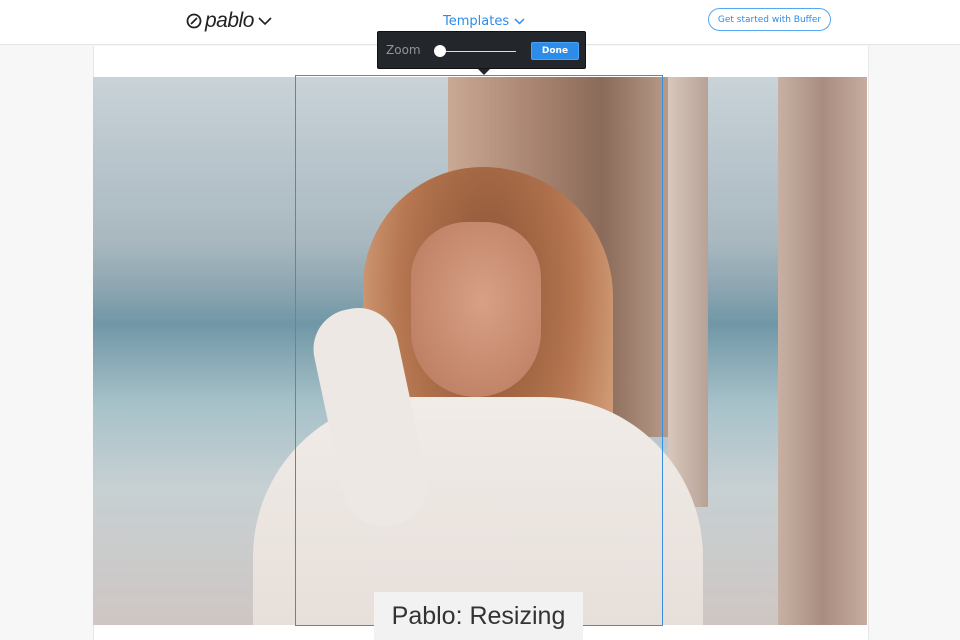  I want to click on get-started-button: Get started with Buffer, so click(769, 19).